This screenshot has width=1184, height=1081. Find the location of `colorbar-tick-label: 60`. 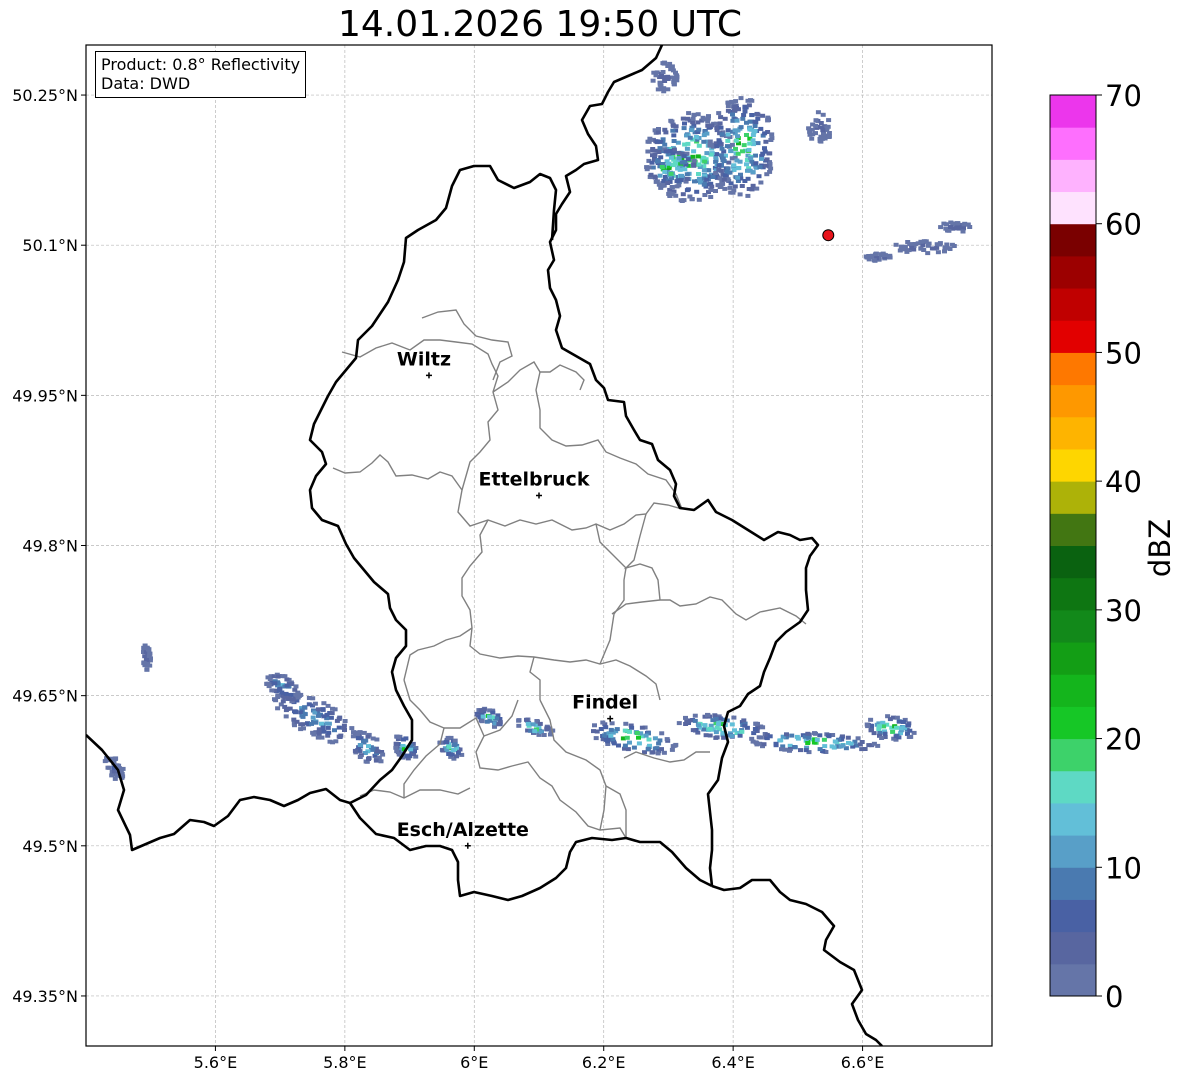

colorbar-tick-label: 60 is located at coordinates (1123, 225).